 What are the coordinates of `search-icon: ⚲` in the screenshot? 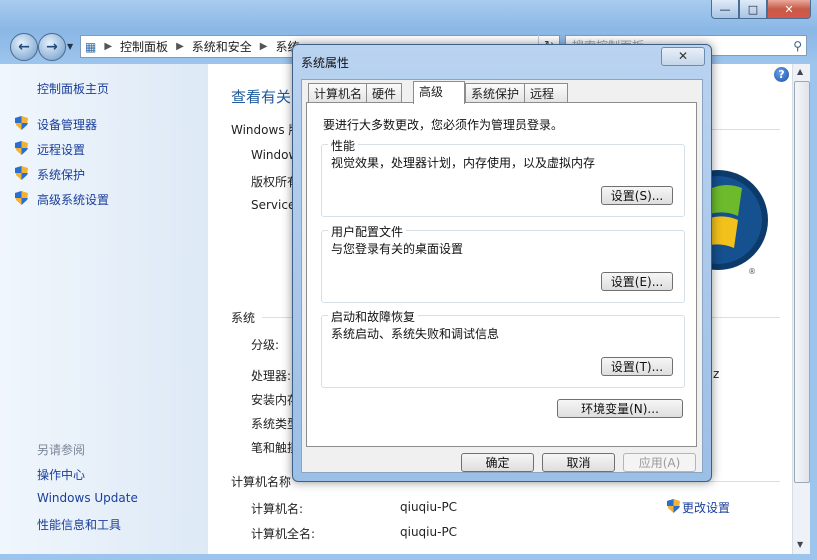 It's located at (797, 46).